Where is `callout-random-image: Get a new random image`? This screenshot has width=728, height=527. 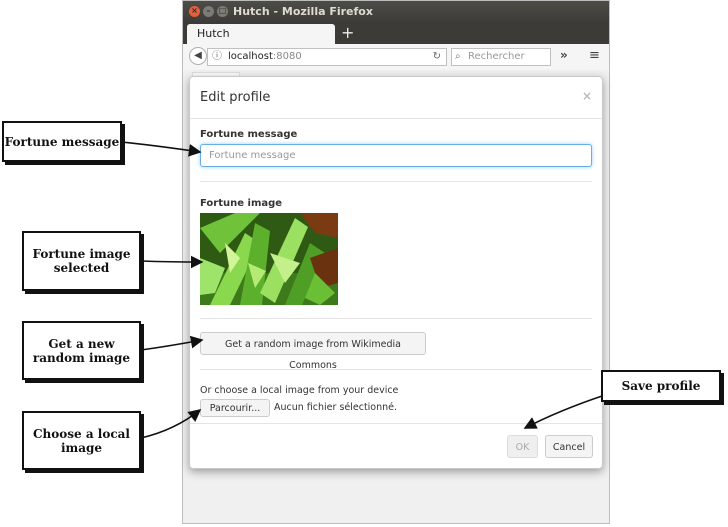
callout-random-image: Get a new random image is located at coordinates (81, 350).